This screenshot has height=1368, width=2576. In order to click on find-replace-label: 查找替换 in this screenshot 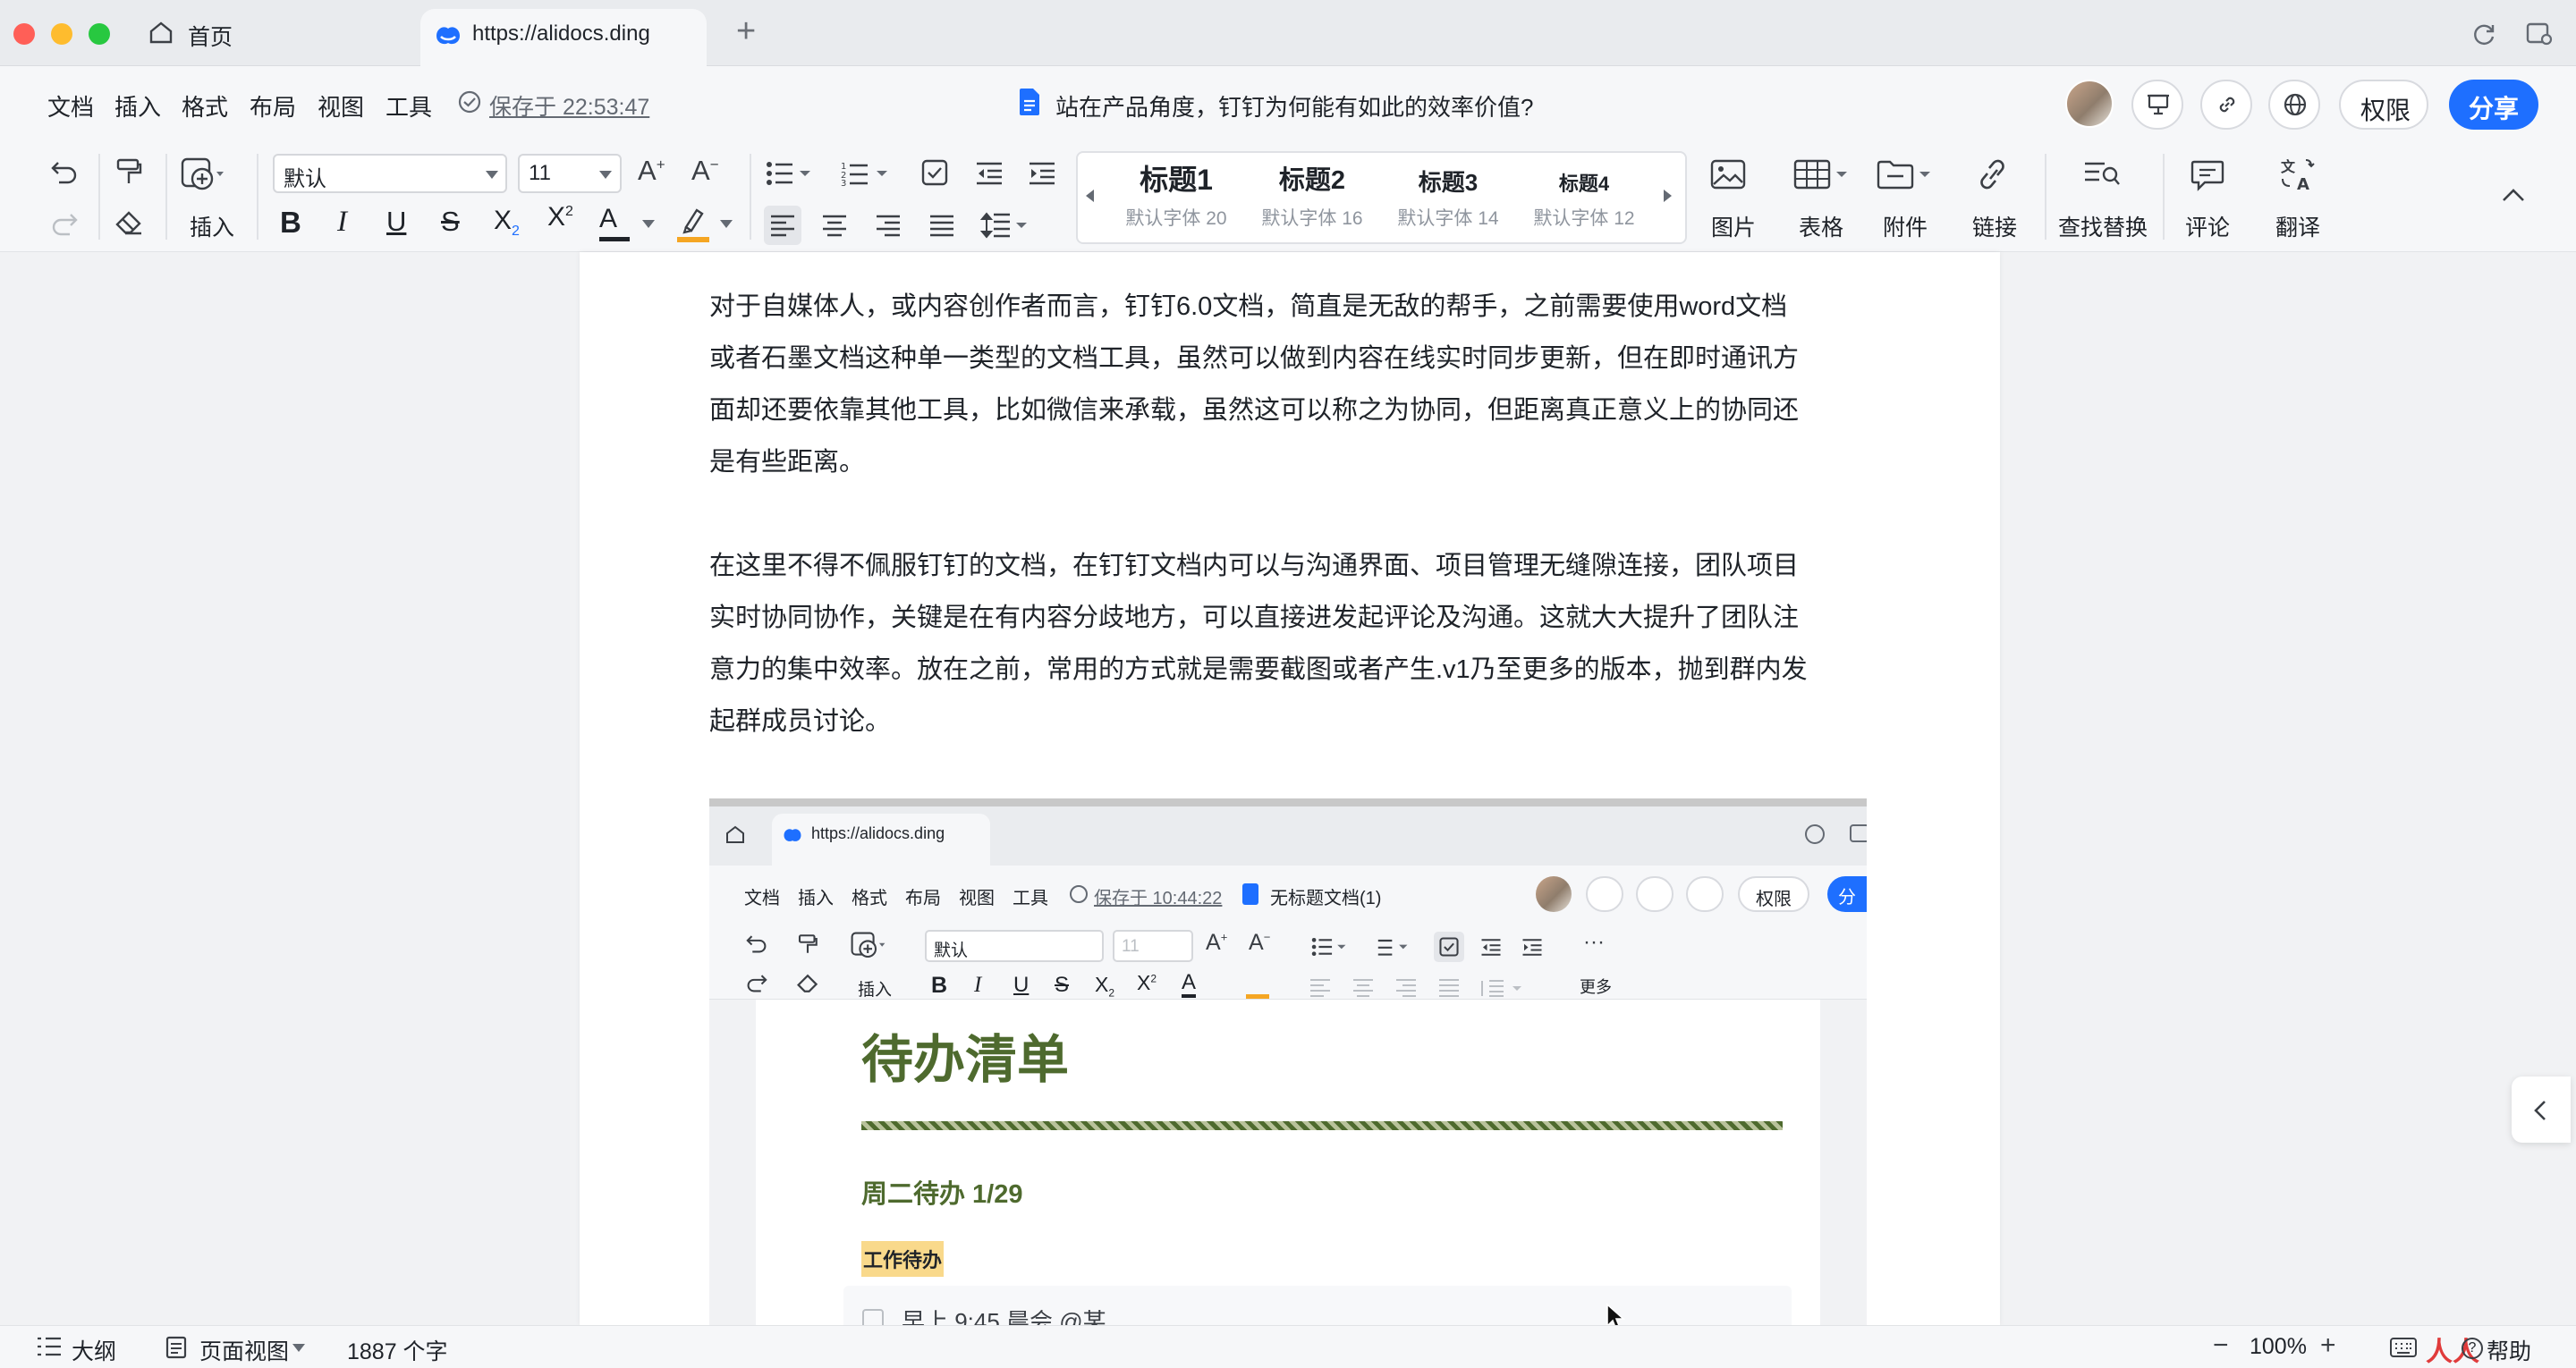, I will do `click(2103, 226)`.